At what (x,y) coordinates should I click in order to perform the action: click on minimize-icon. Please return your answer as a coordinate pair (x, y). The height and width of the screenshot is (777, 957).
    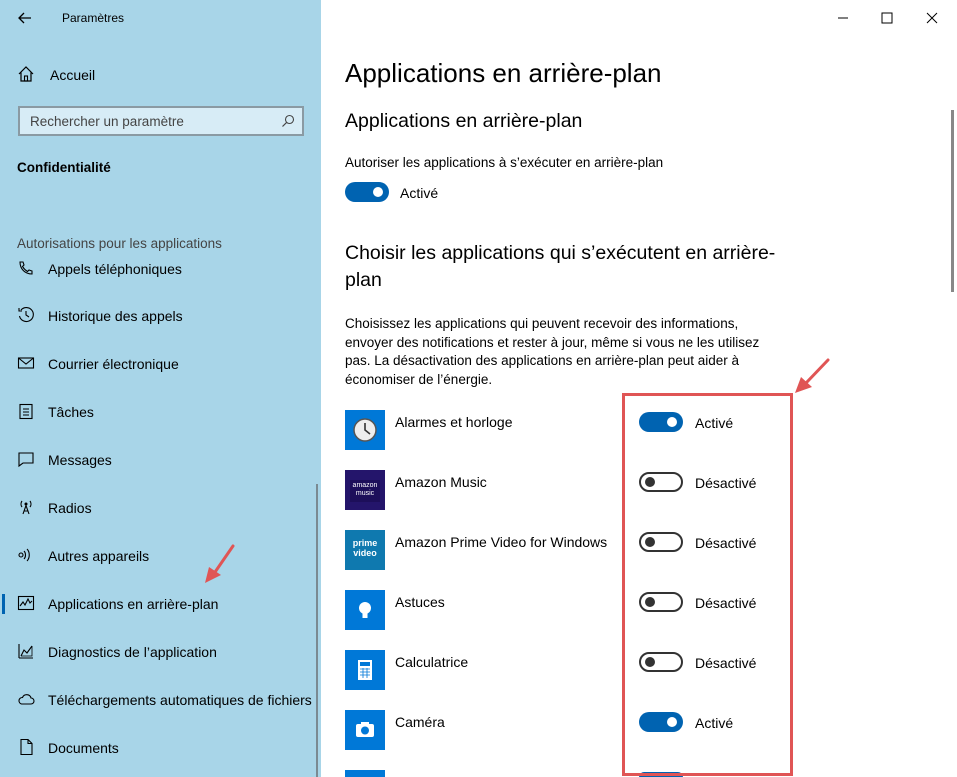
    Looking at the image, I should click on (843, 18).